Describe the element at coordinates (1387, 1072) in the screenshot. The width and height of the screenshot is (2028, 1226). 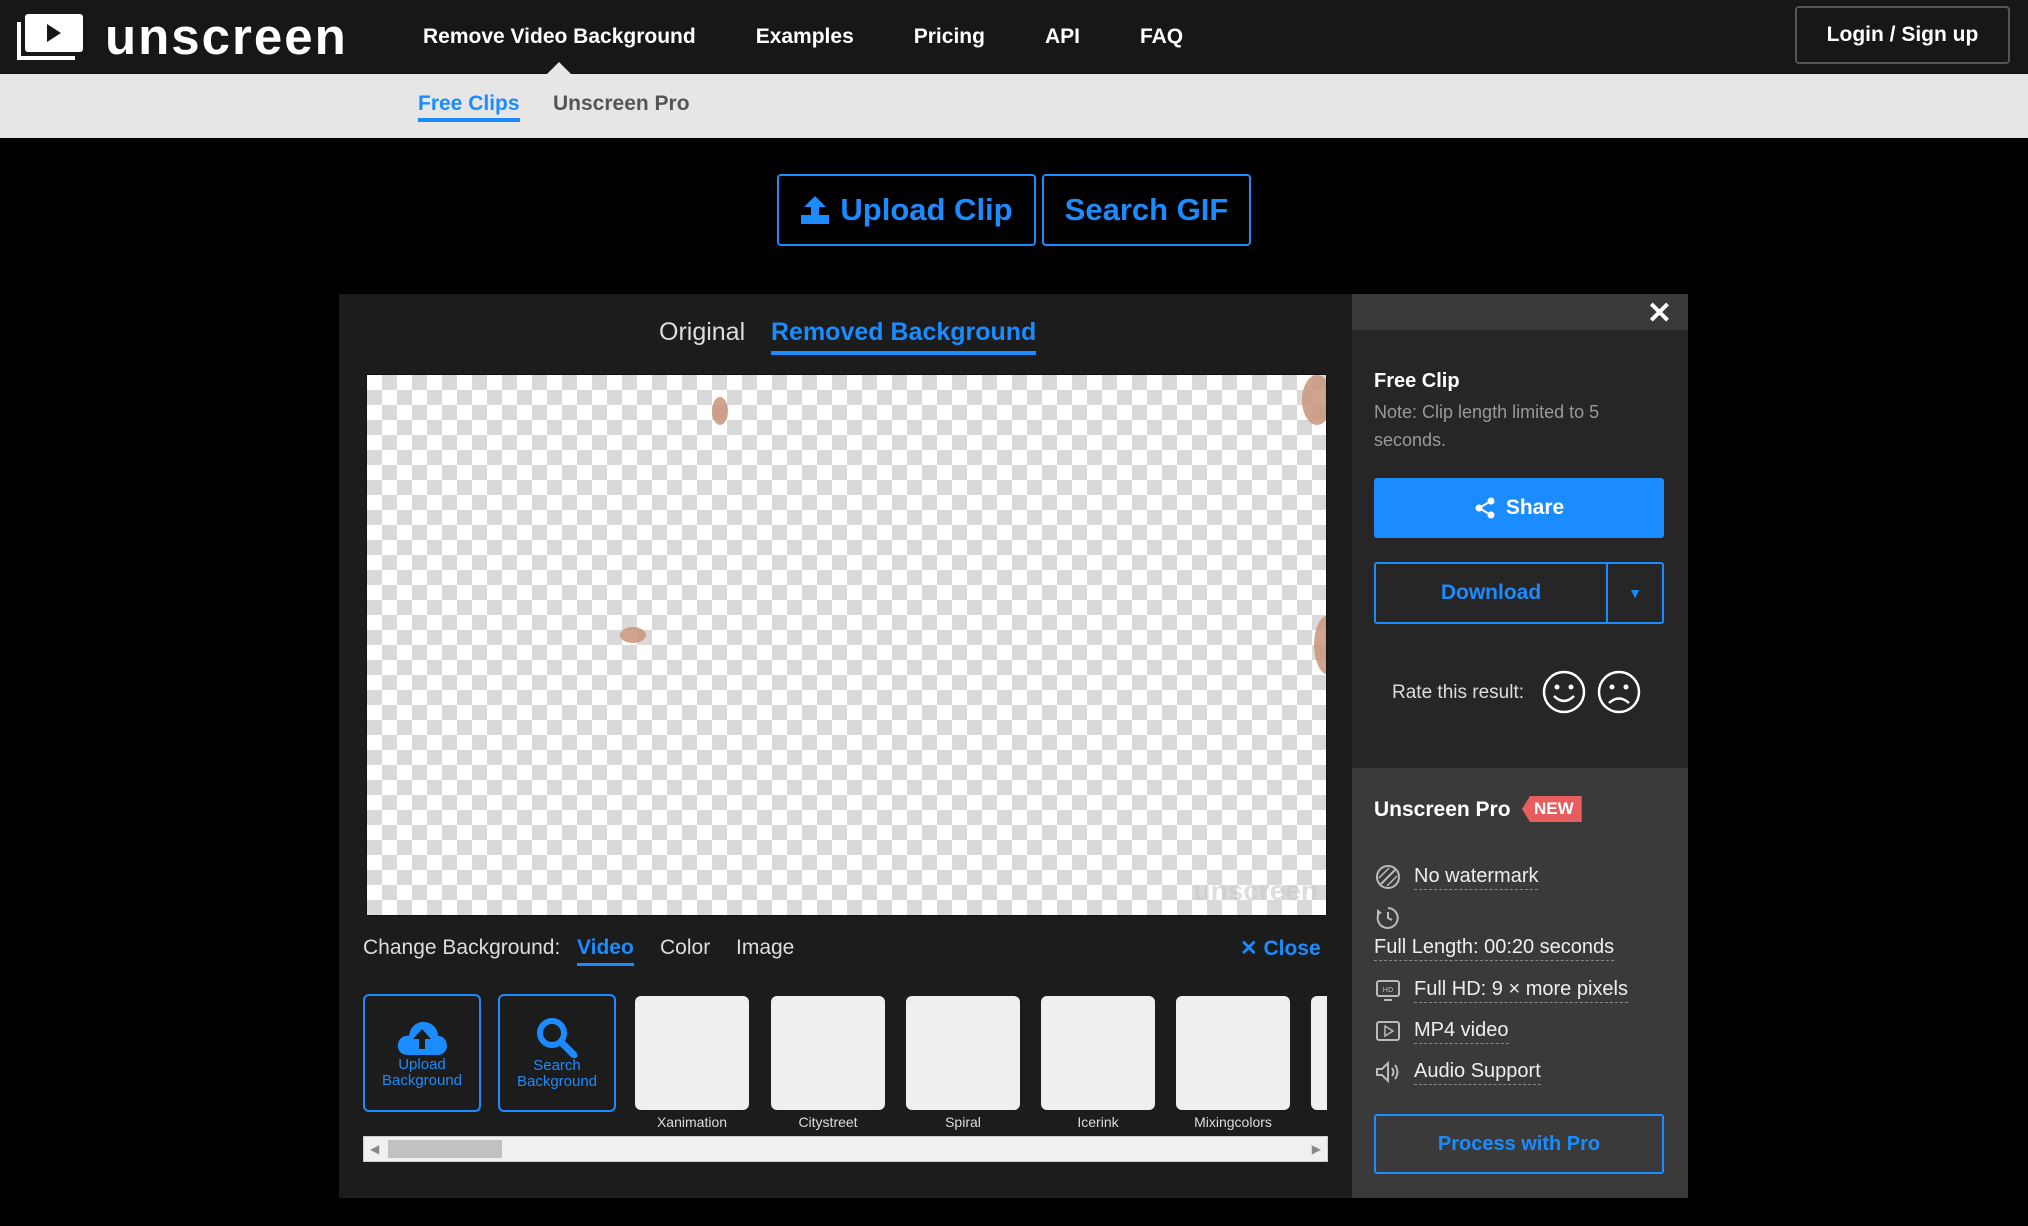
I see `speaker-icon` at that location.